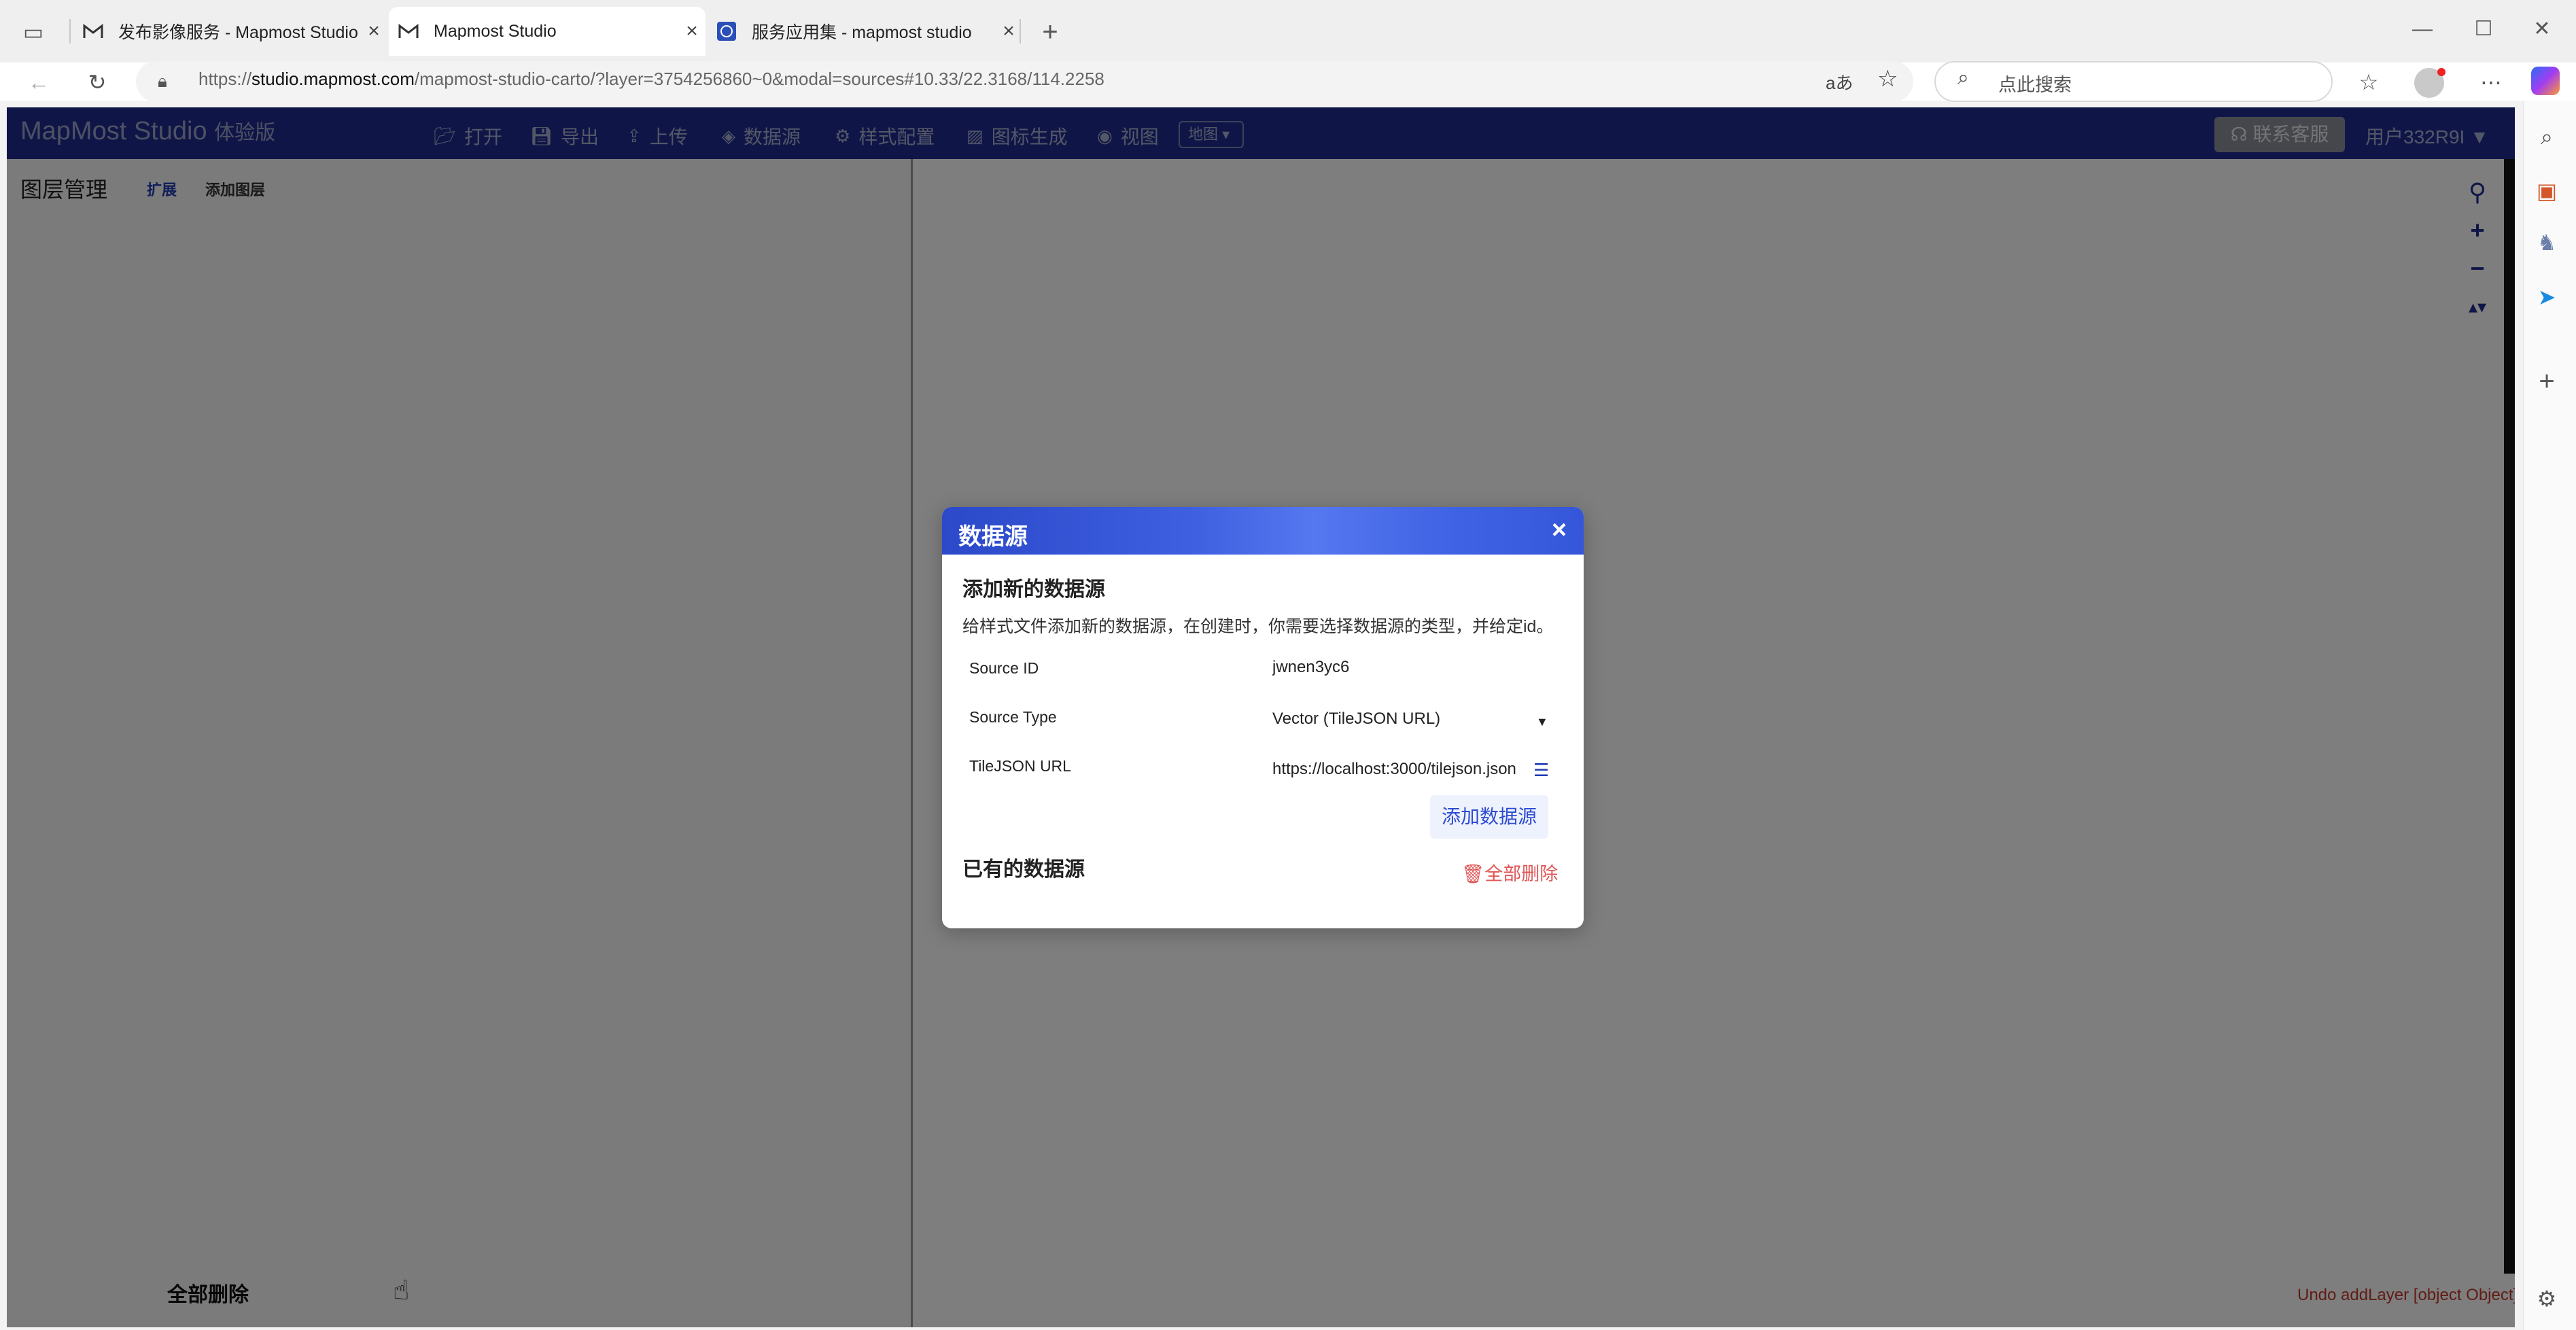 This screenshot has width=2576, height=1330. Describe the element at coordinates (1401, 720) in the screenshot. I see `source-type-select: Vector (TileJSON URL)` at that location.